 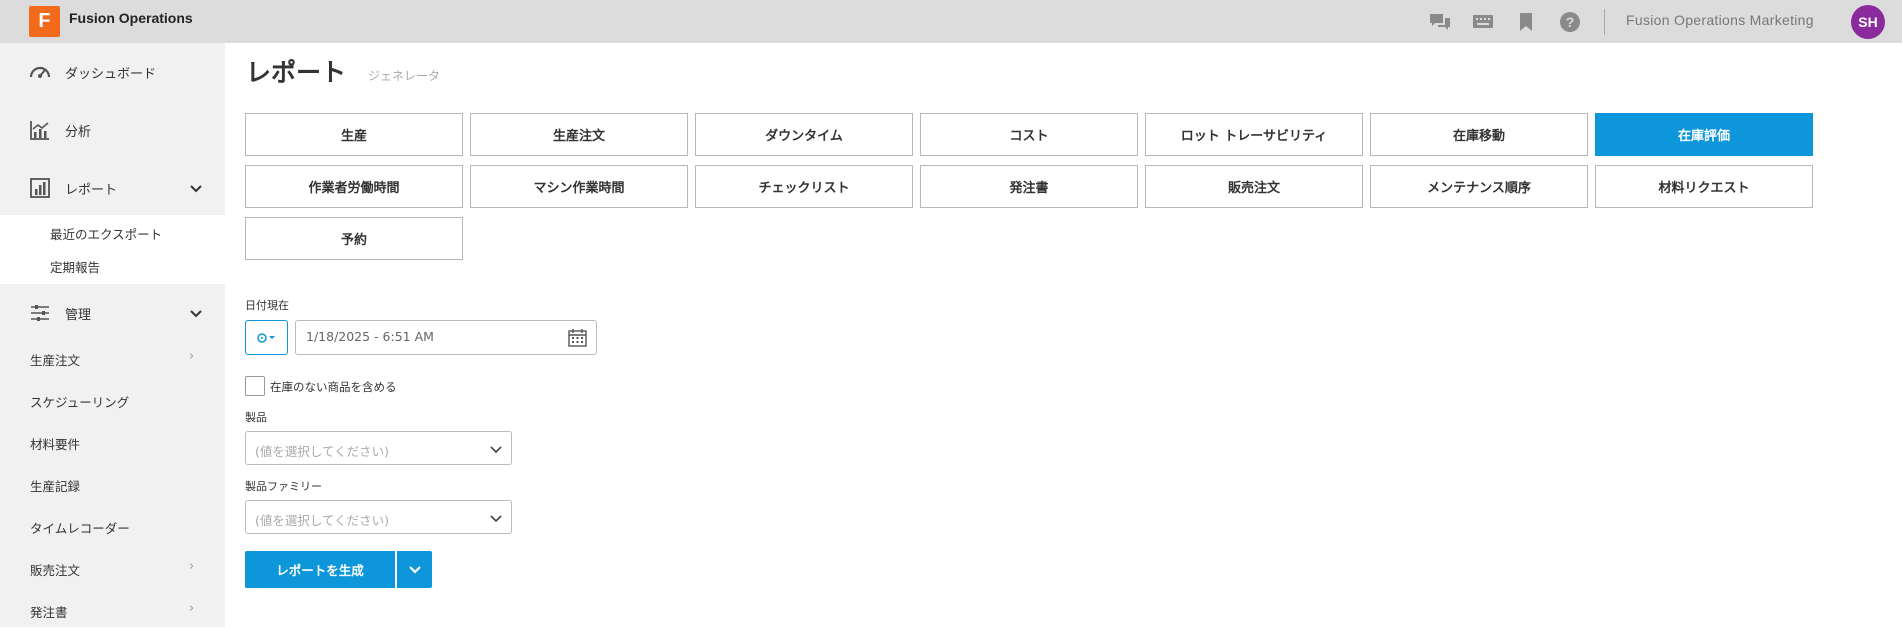 What do you see at coordinates (1029, 134) in the screenshot?
I see `report-type-button: コスト` at bounding box center [1029, 134].